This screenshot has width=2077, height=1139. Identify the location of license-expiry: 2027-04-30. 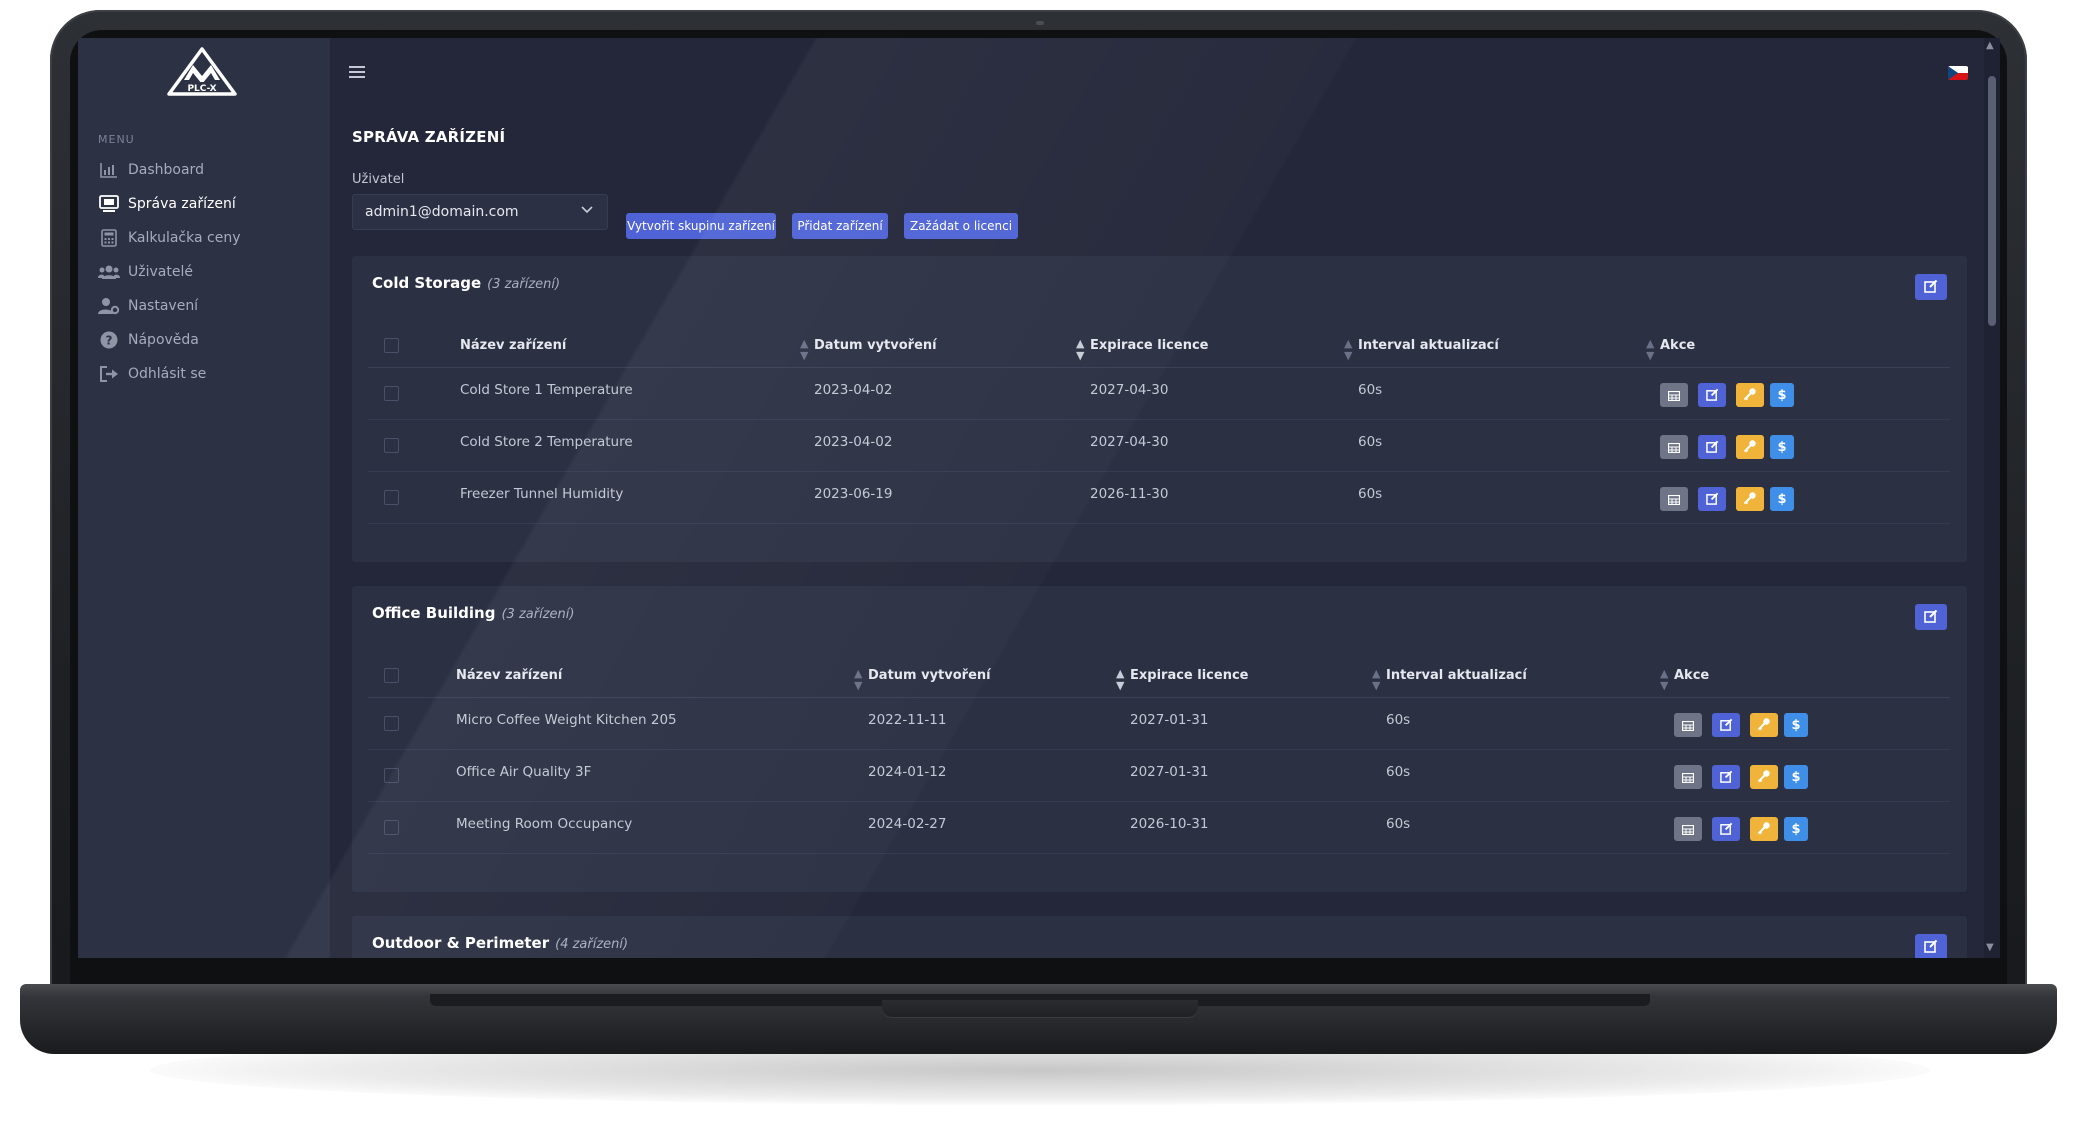
(1129, 390).